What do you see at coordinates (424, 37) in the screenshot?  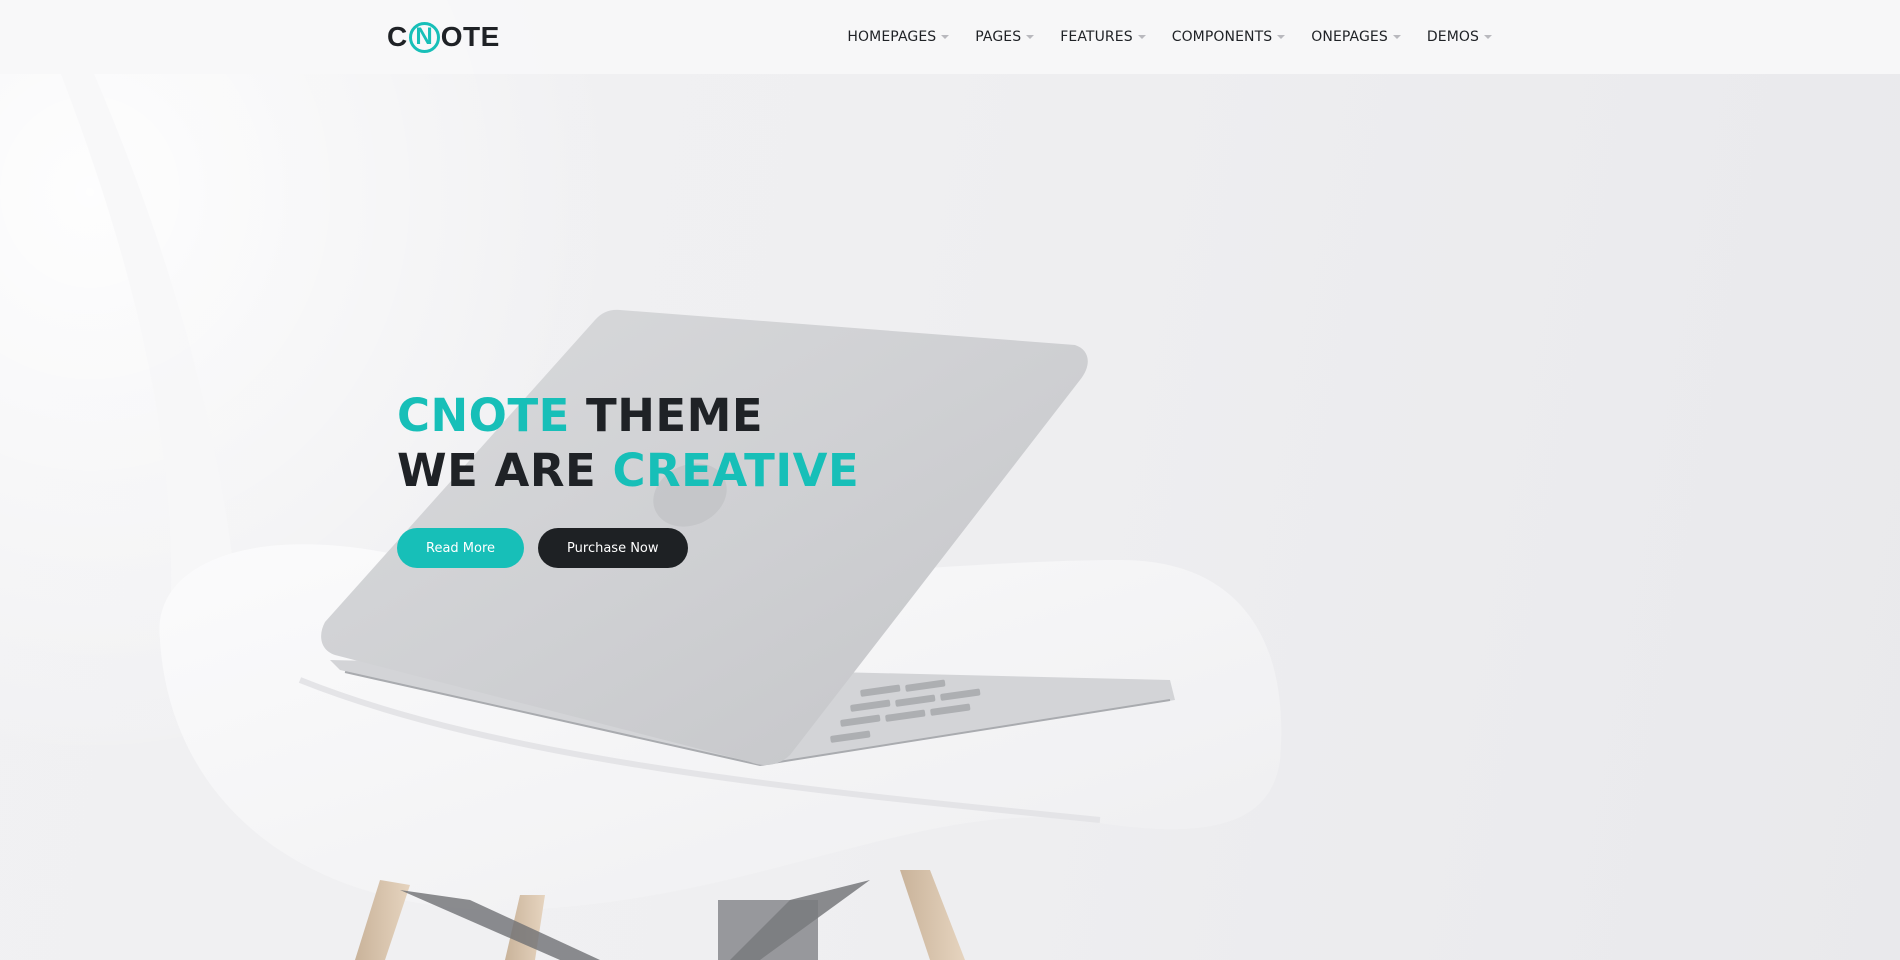 I see `logo-circle-n: N` at bounding box center [424, 37].